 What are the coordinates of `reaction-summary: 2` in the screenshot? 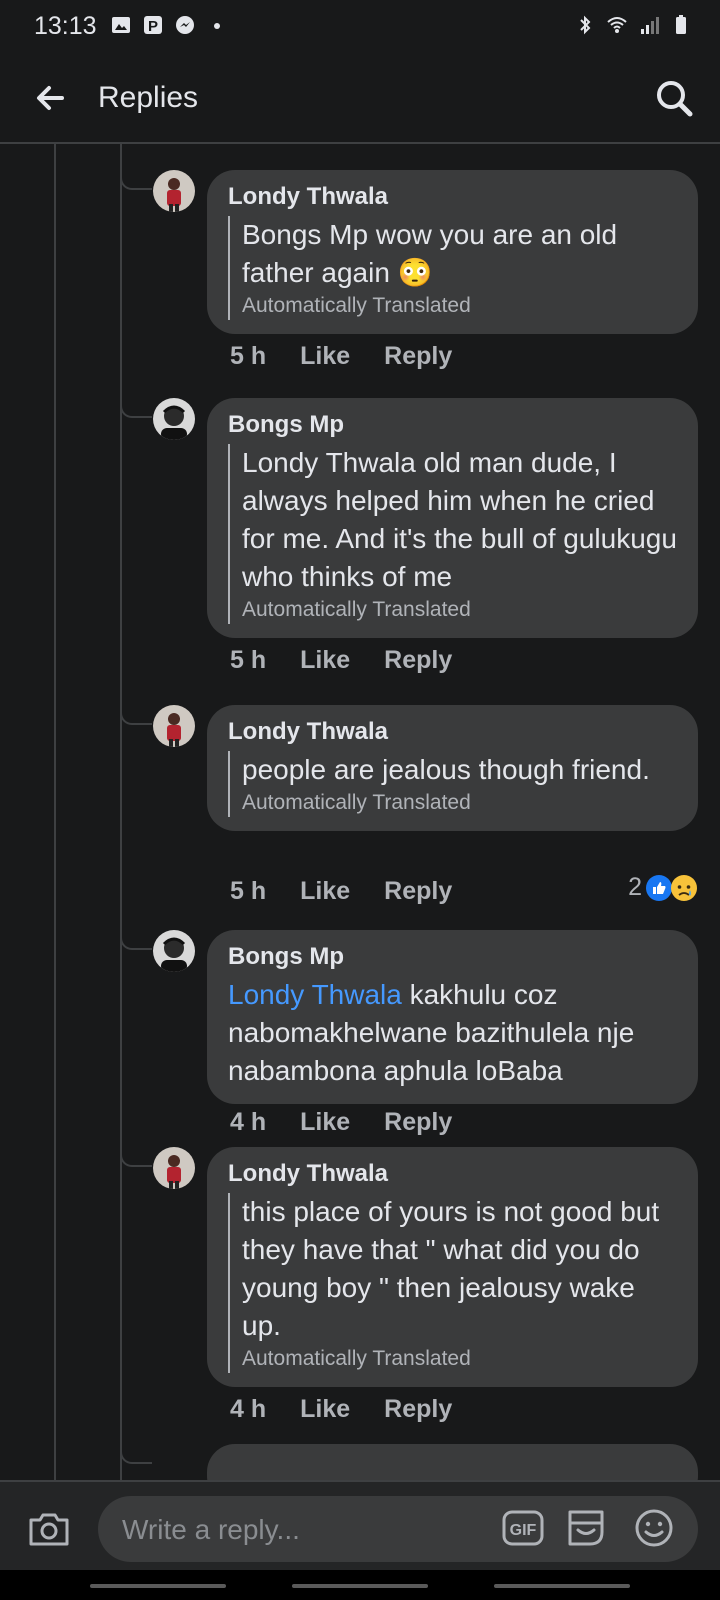 It's located at (663, 887).